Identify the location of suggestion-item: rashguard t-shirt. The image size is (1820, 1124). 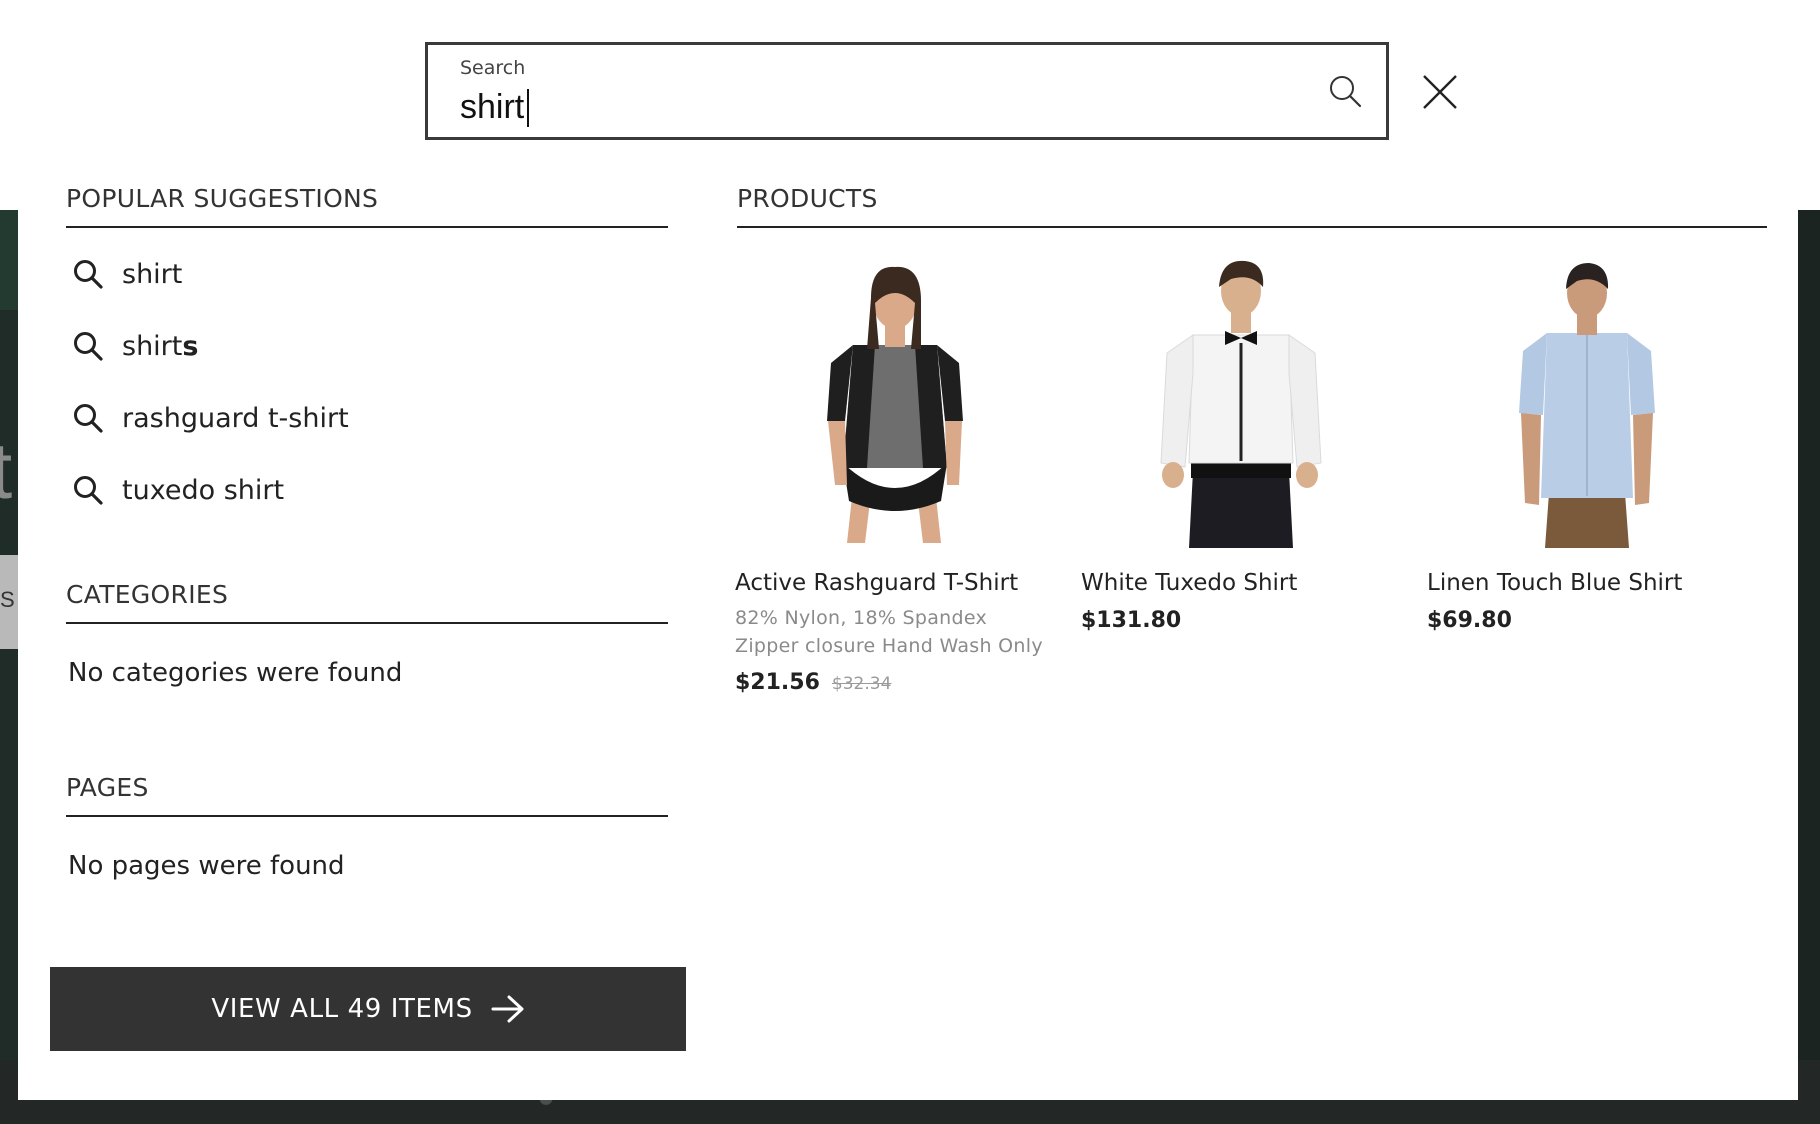
(350, 418).